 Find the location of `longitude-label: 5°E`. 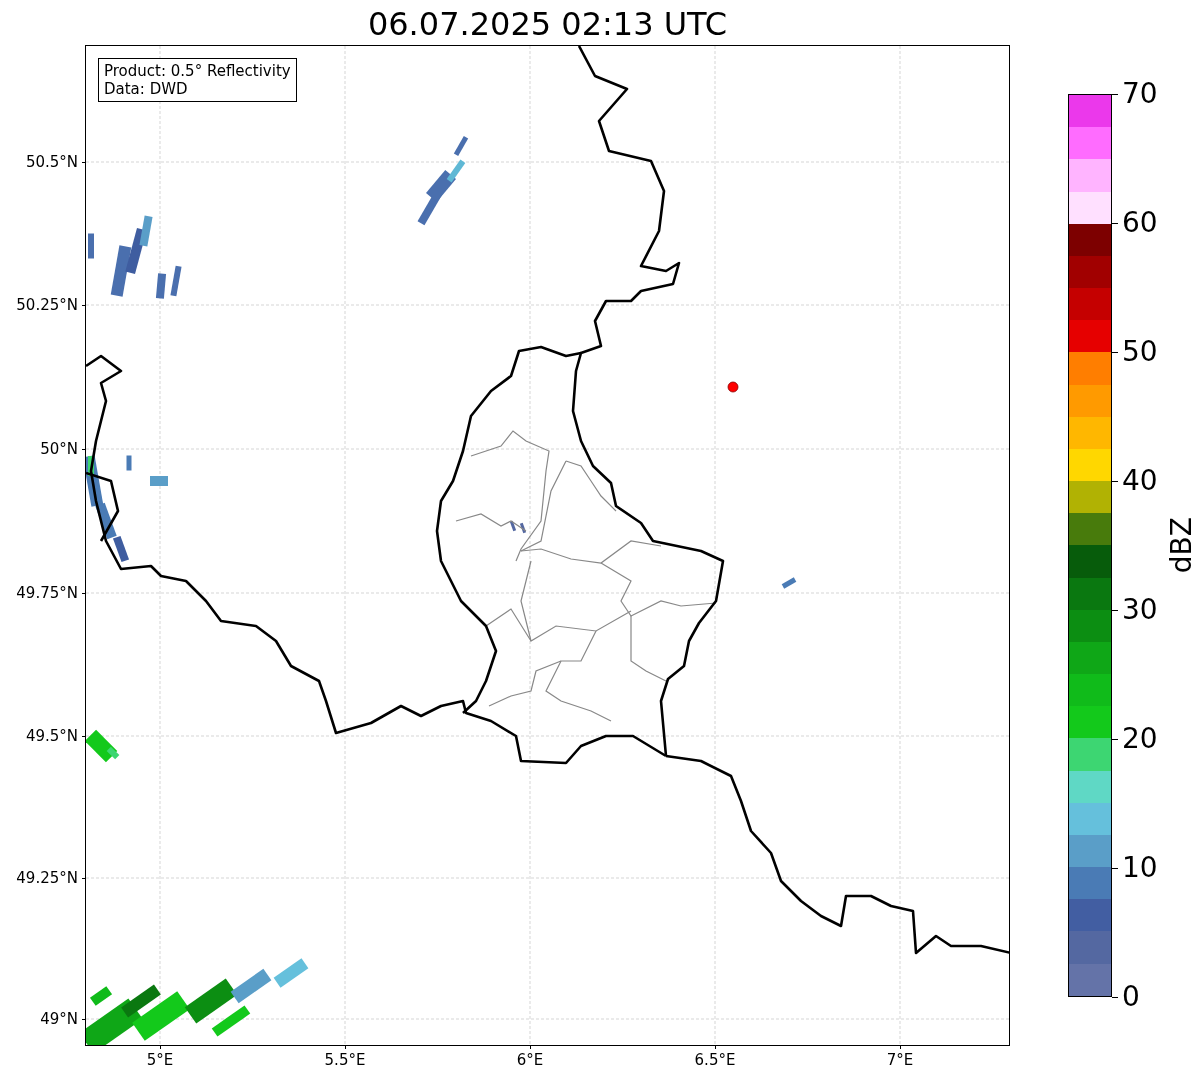

longitude-label: 5°E is located at coordinates (160, 1060).